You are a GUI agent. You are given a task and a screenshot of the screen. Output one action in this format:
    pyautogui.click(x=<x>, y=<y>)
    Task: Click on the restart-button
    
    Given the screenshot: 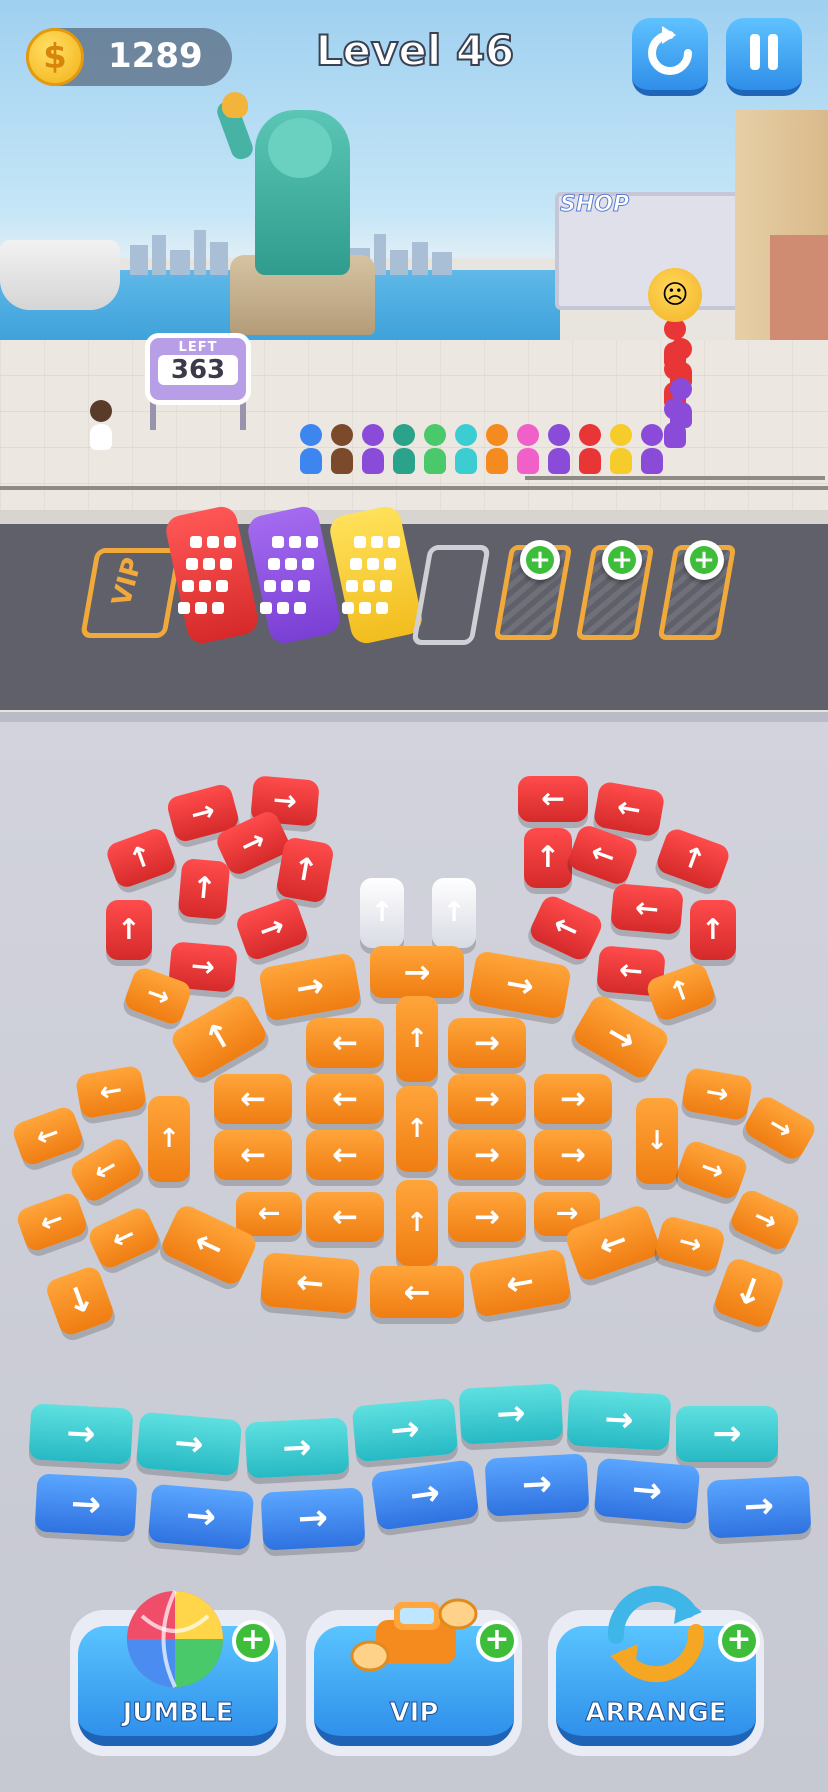 What is the action you would take?
    pyautogui.click(x=670, y=57)
    